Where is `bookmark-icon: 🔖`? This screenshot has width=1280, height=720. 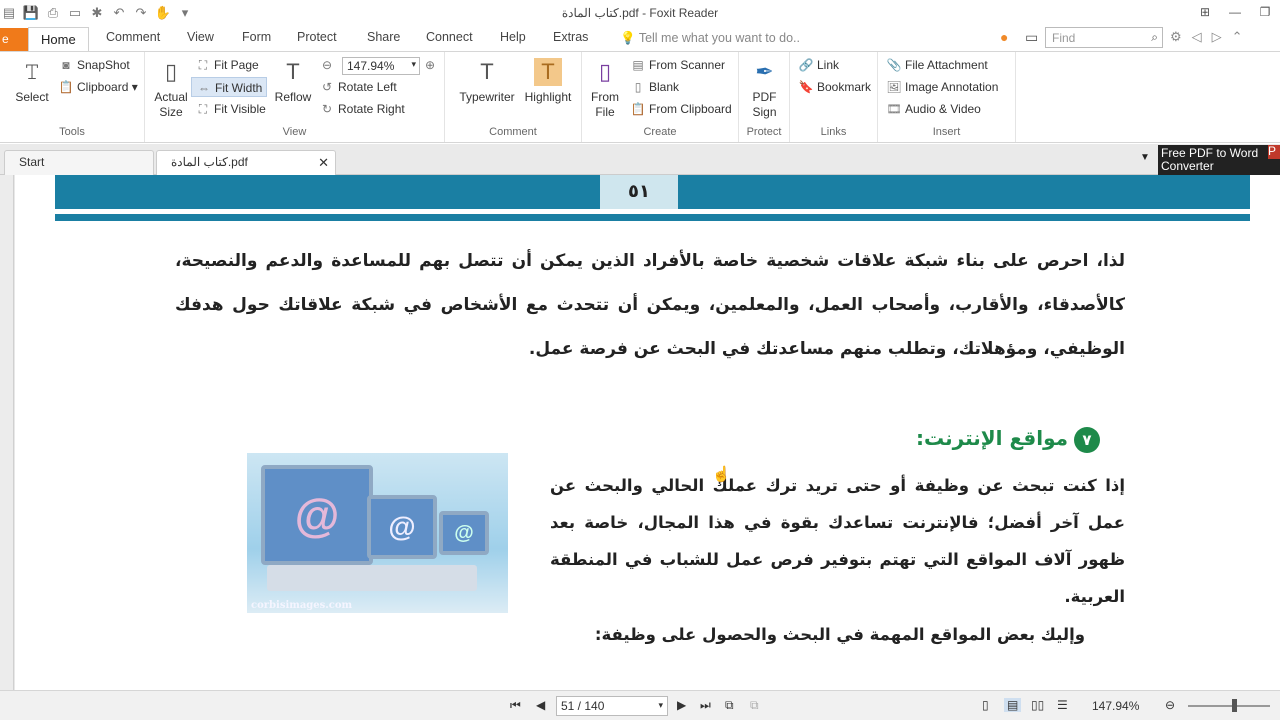 bookmark-icon: 🔖 is located at coordinates (806, 87).